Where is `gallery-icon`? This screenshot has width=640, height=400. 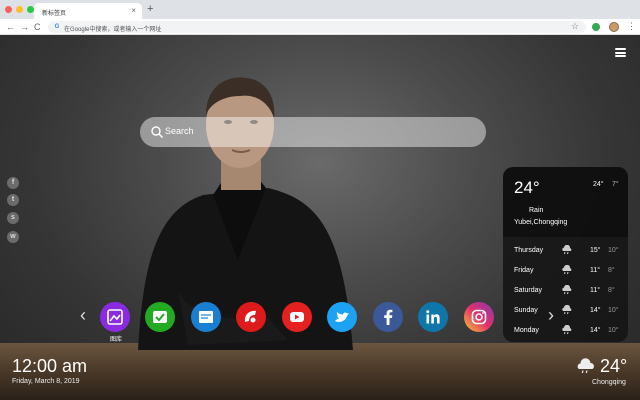
gallery-icon is located at coordinates (115, 317).